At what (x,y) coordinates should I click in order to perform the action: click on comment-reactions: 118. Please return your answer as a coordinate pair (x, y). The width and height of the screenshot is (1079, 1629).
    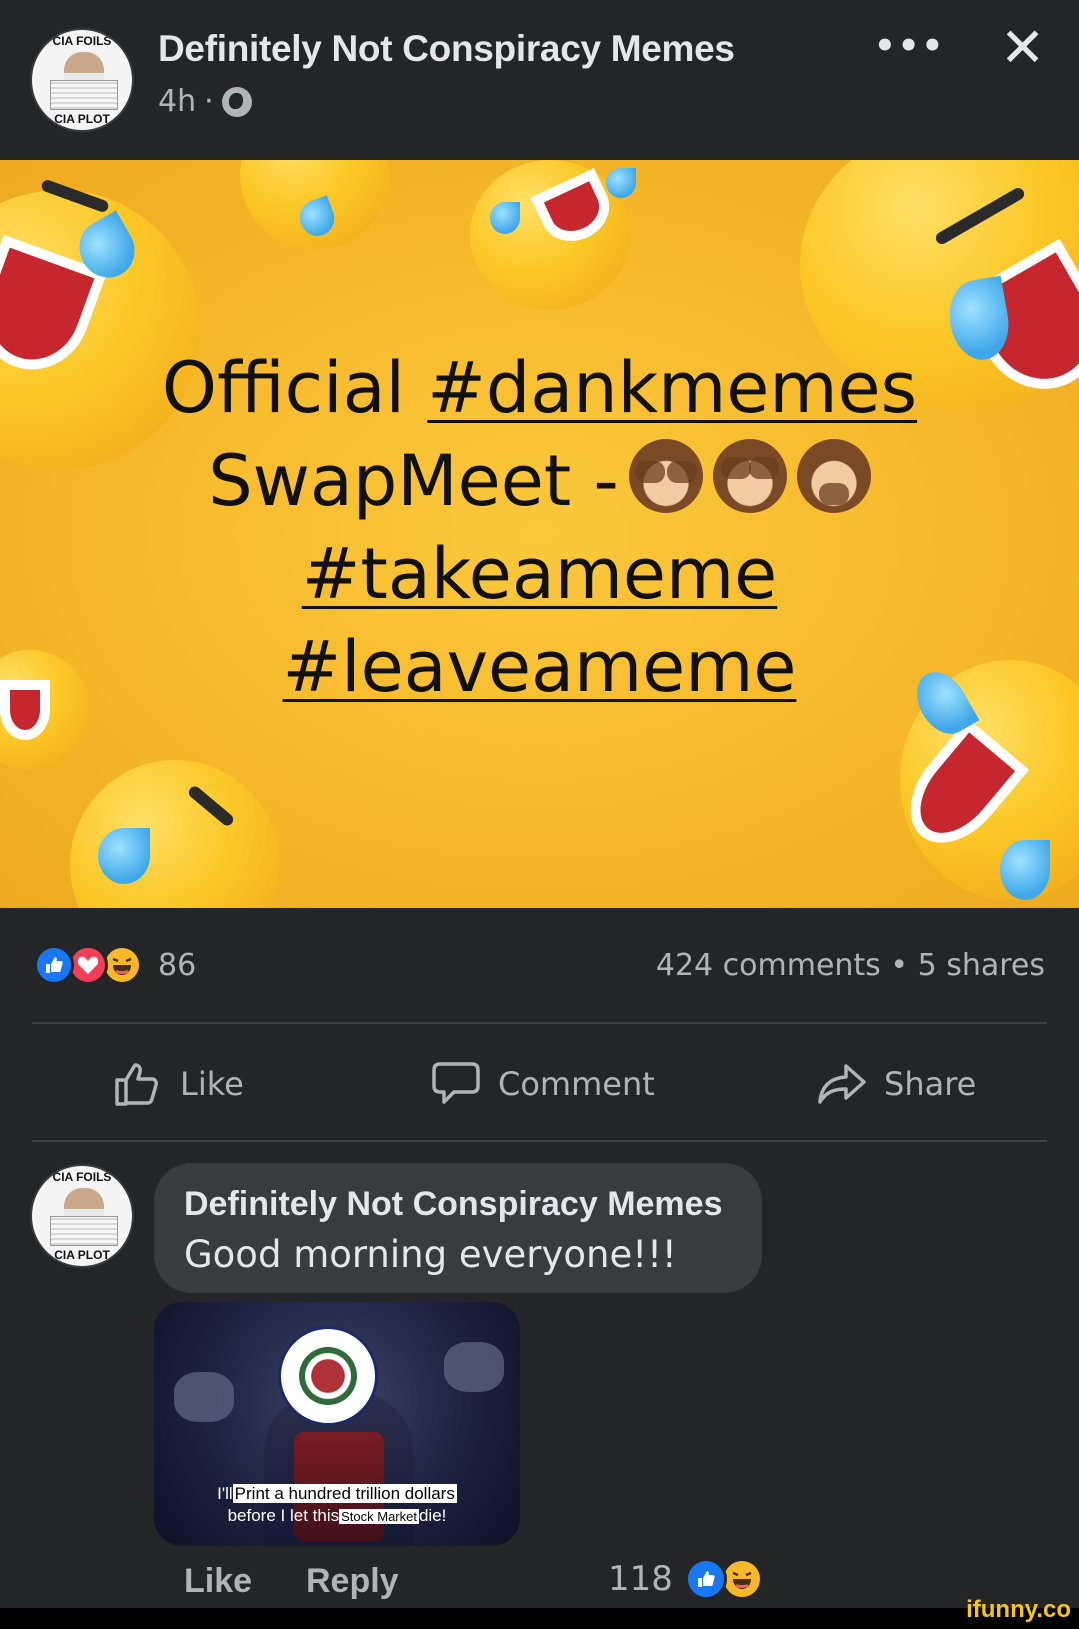
    Looking at the image, I should click on (685, 1579).